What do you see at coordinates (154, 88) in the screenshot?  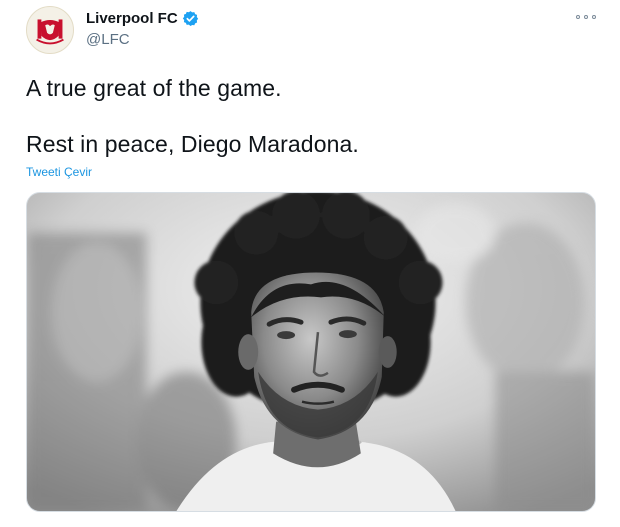 I see `tweet-text-line: A true great of the game.` at bounding box center [154, 88].